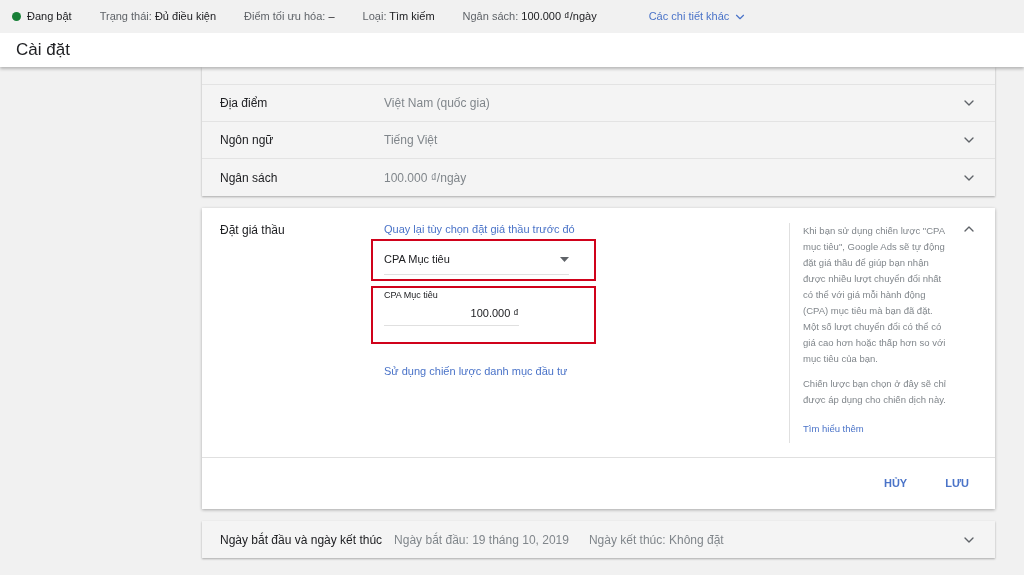 This screenshot has width=1024, height=575. I want to click on dates-row: Ngày bắt đầu và ngày kết thúc Ngày bắt đầu: 19 tháng 10, 2019 Ngày kết thúc: Không đặt, so click(598, 539).